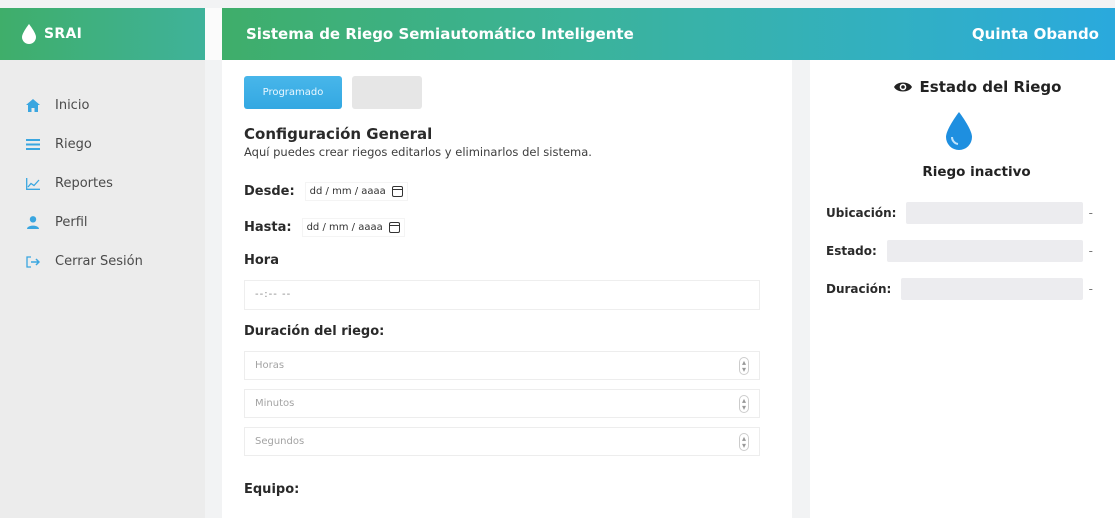 The width and height of the screenshot is (1115, 518). What do you see at coordinates (268, 227) in the screenshot?
I see `hasta-label: Hasta:` at bounding box center [268, 227].